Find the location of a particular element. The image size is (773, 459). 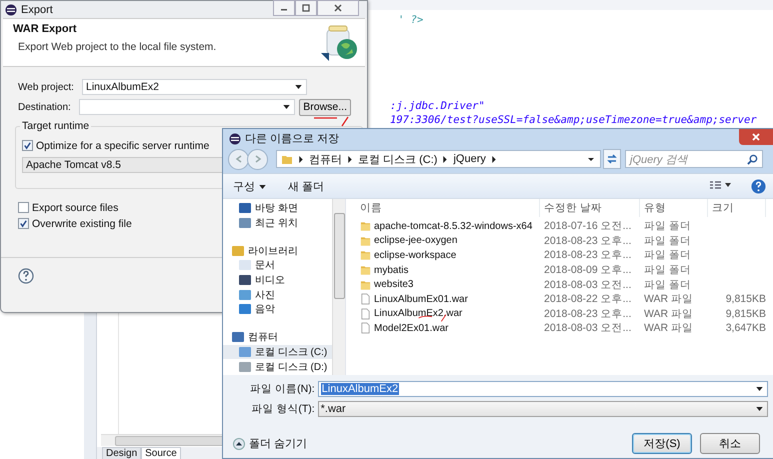

file-type-combo: *.war is located at coordinates (543, 409).